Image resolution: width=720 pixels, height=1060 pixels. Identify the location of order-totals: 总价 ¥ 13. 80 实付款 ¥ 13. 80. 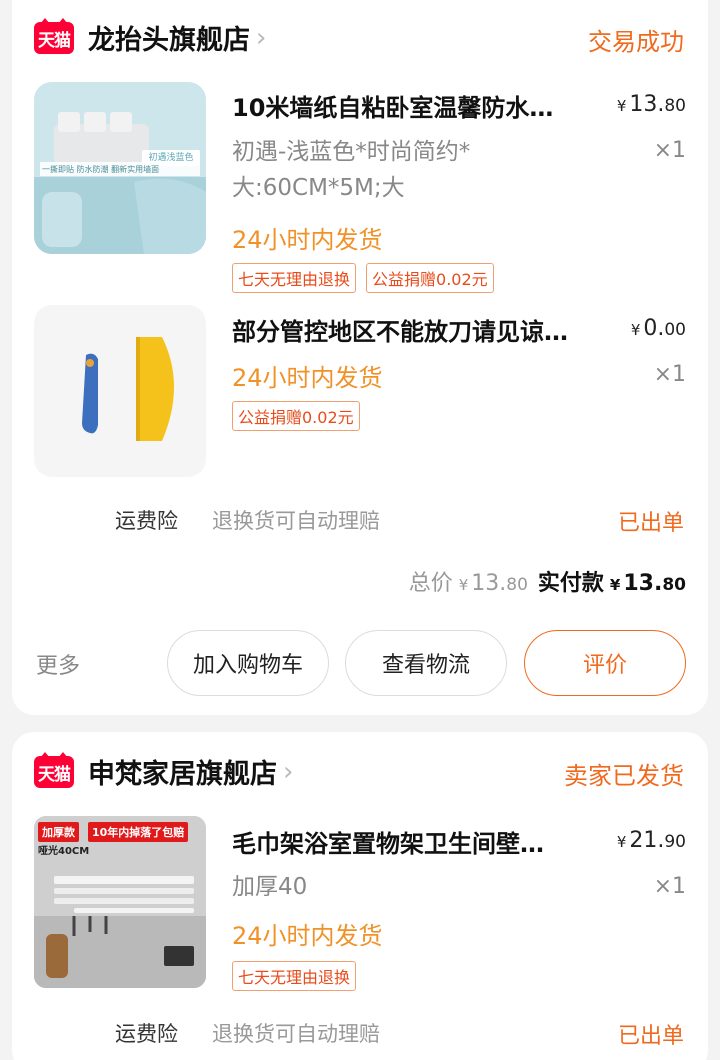
(547, 581).